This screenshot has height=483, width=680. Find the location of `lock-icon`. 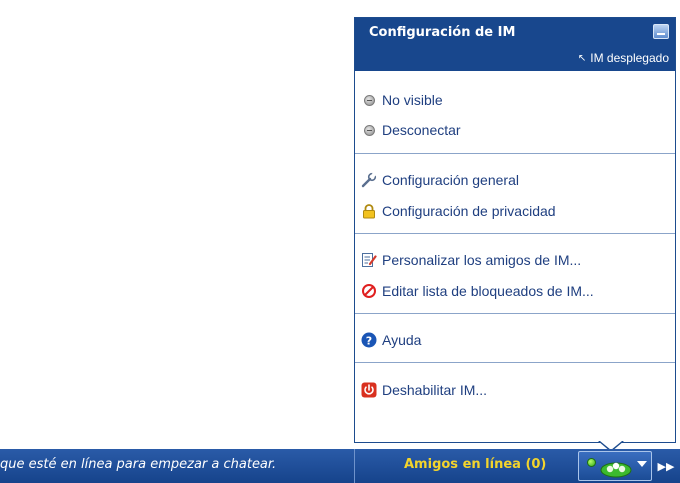

lock-icon is located at coordinates (369, 211).